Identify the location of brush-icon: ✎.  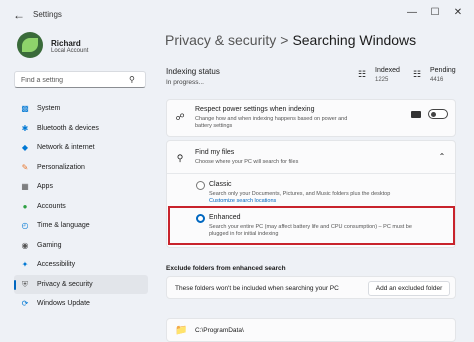
(25, 167).